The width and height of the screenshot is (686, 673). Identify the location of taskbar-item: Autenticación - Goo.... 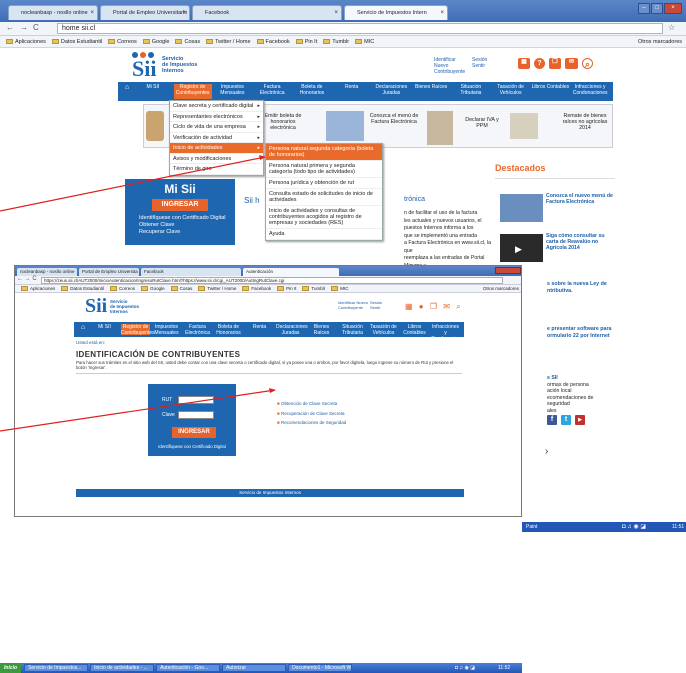
(188, 668).